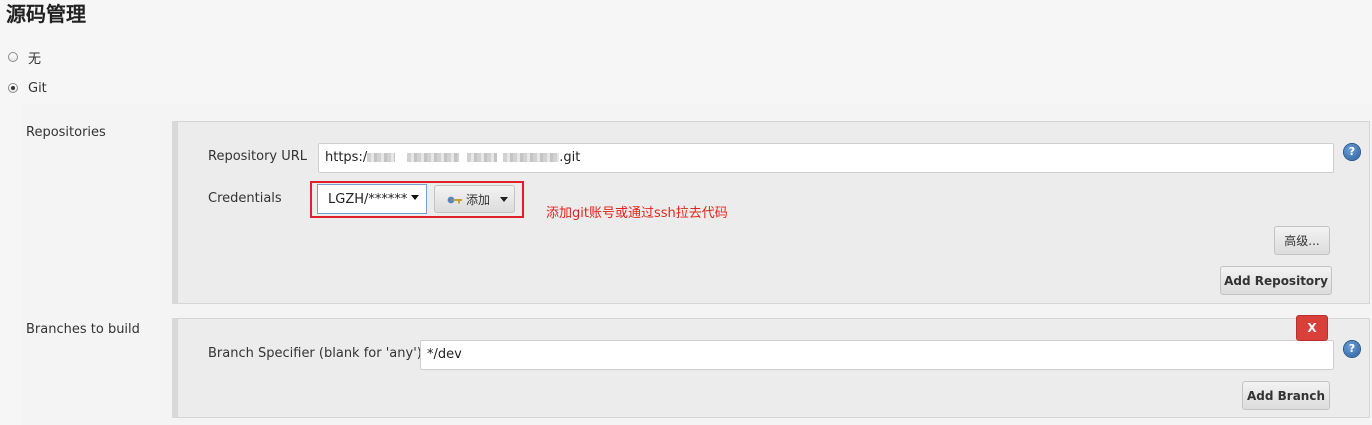  What do you see at coordinates (346, 157) in the screenshot?
I see `repository-url-prefix: https:/` at bounding box center [346, 157].